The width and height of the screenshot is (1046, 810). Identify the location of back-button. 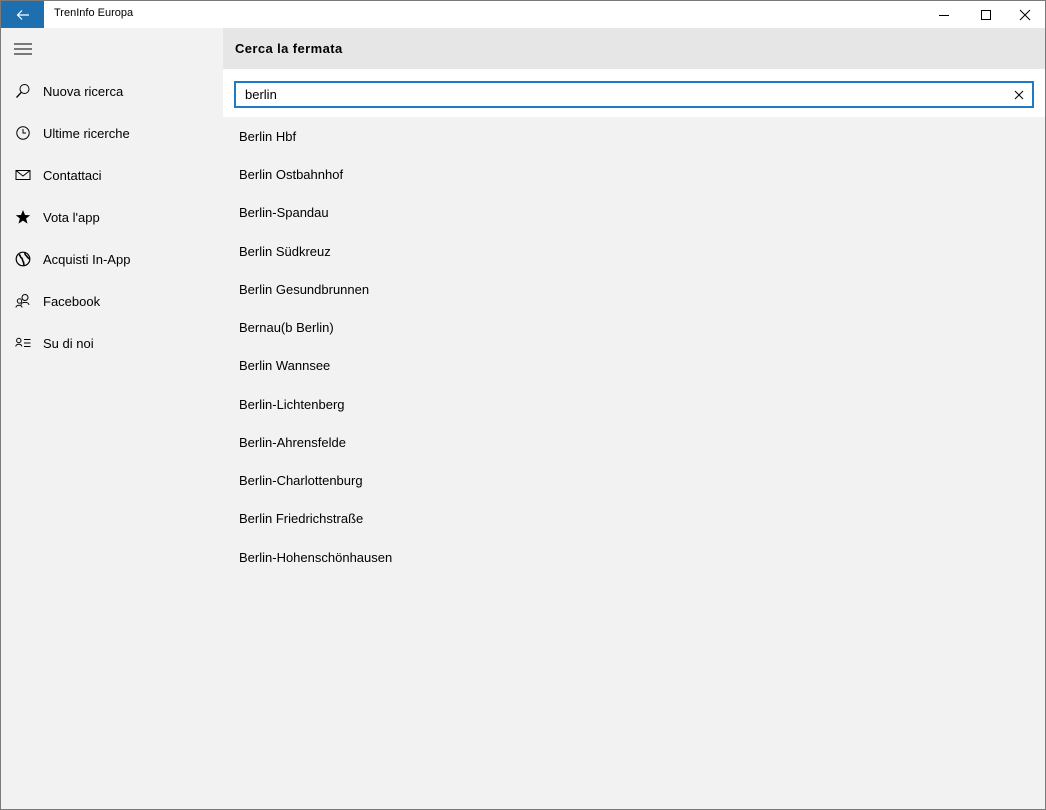
(22, 14).